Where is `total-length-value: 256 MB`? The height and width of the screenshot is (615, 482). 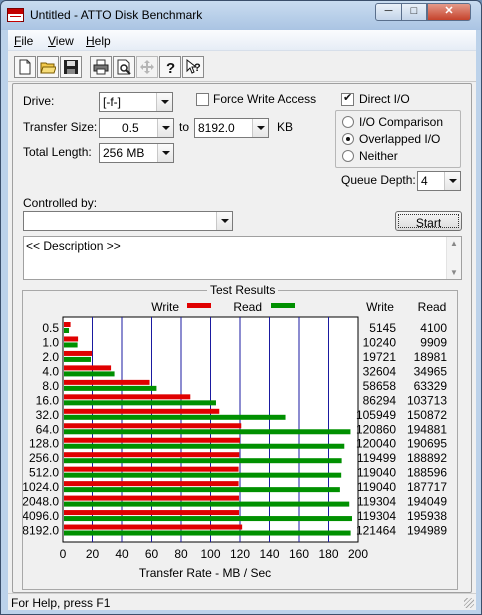 total-length-value: 256 MB is located at coordinates (124, 153).